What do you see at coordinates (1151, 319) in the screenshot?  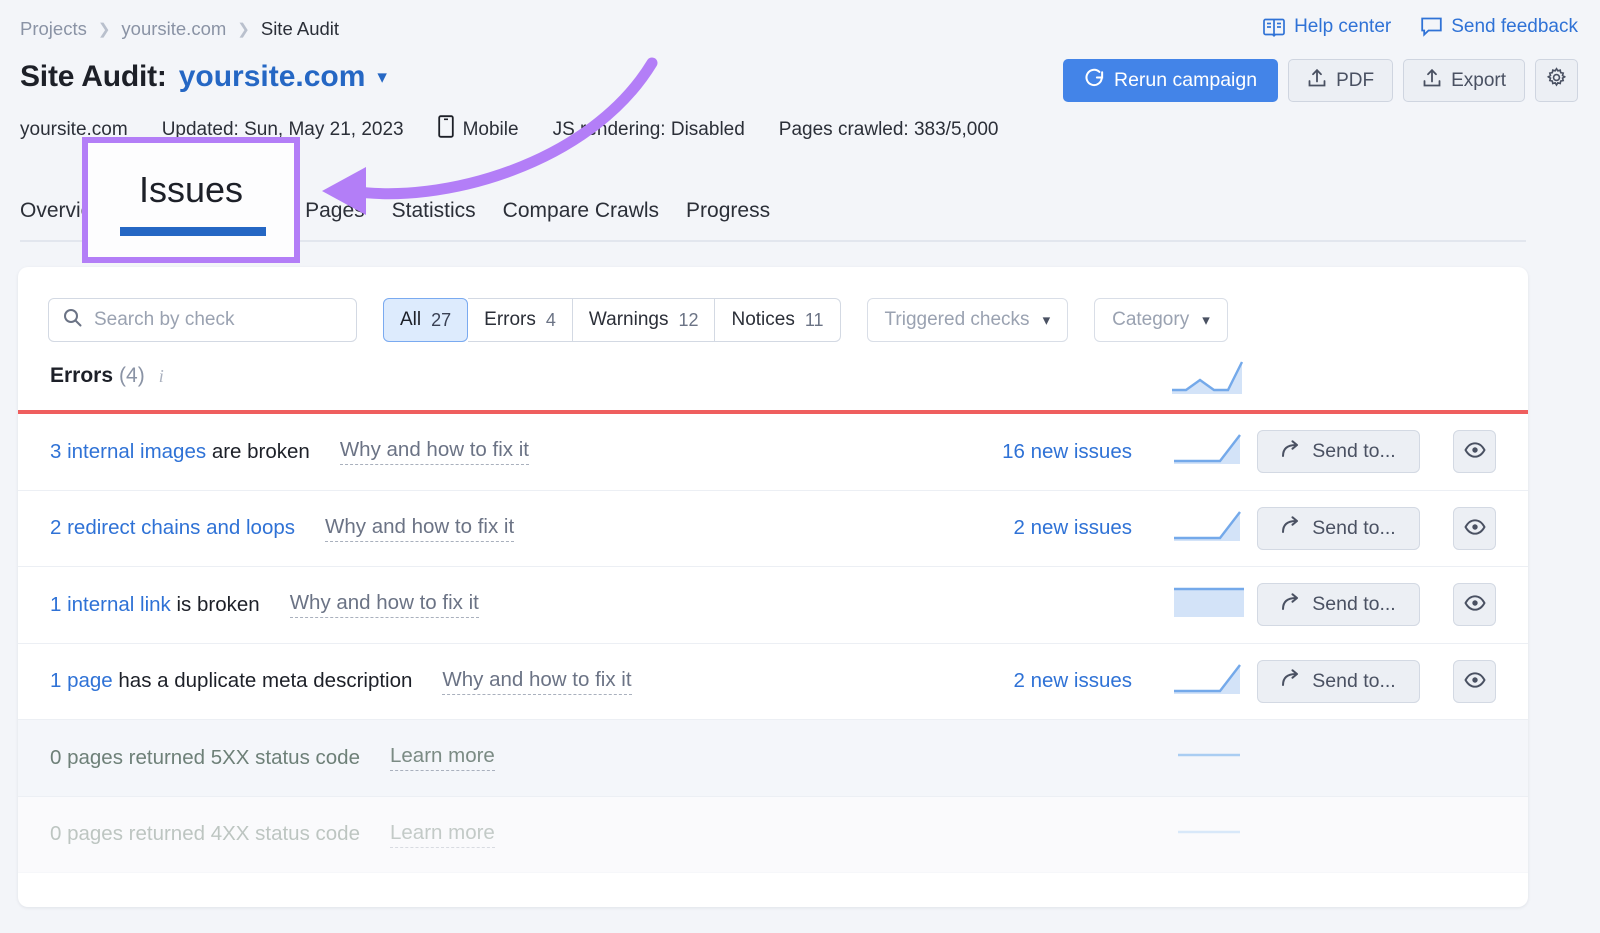 I see `category-label: Category` at bounding box center [1151, 319].